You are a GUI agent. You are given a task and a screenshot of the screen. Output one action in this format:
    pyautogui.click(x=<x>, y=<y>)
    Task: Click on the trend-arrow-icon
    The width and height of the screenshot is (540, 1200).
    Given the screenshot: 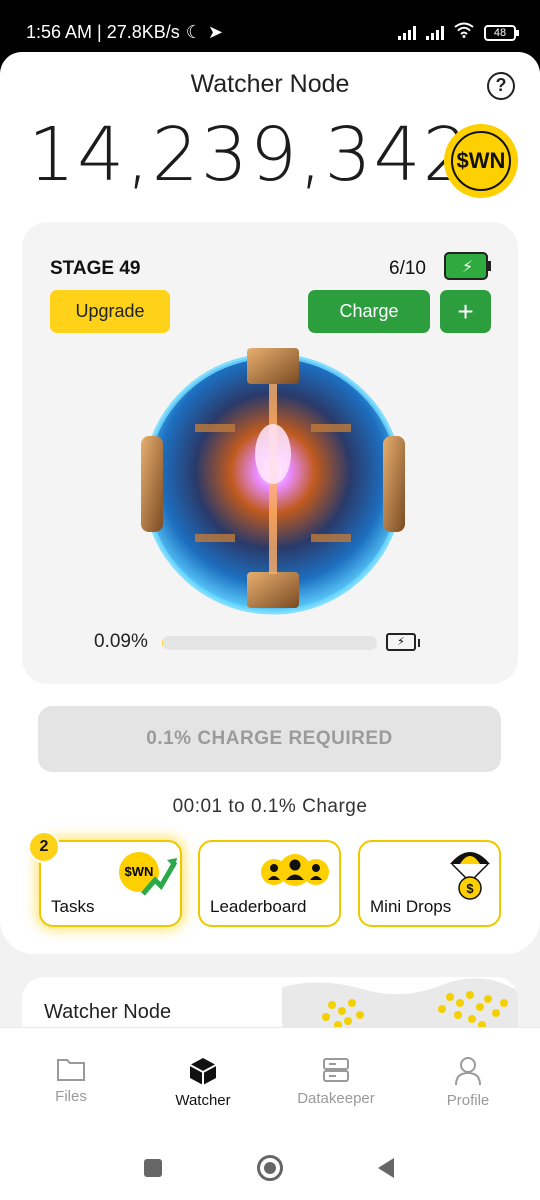 What is the action you would take?
    pyautogui.click(x=159, y=877)
    